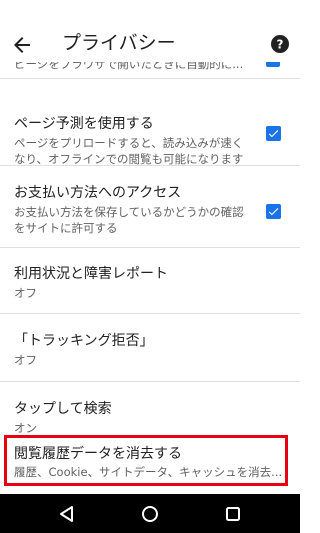 This screenshot has height=533, width=320. Describe the element at coordinates (150, 31) in the screenshot. I see `app-bar: プライバシー ?` at that location.